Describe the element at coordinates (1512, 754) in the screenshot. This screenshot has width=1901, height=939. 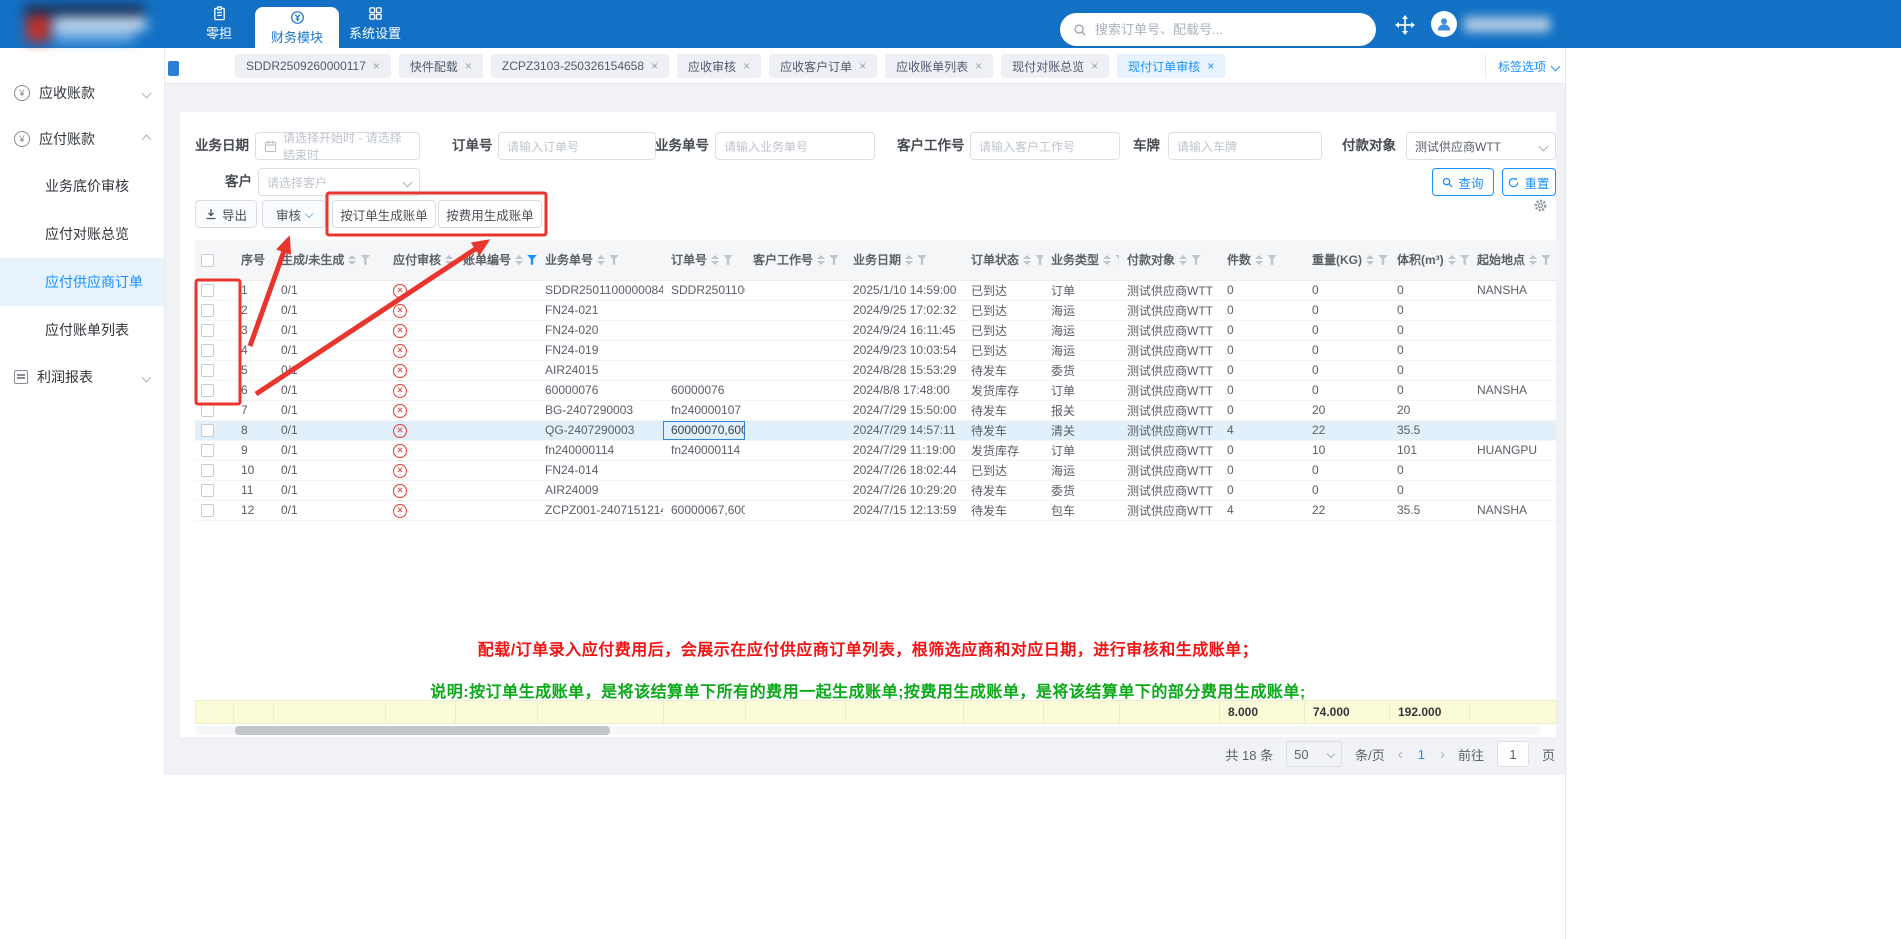
I see `goto-page-input` at that location.